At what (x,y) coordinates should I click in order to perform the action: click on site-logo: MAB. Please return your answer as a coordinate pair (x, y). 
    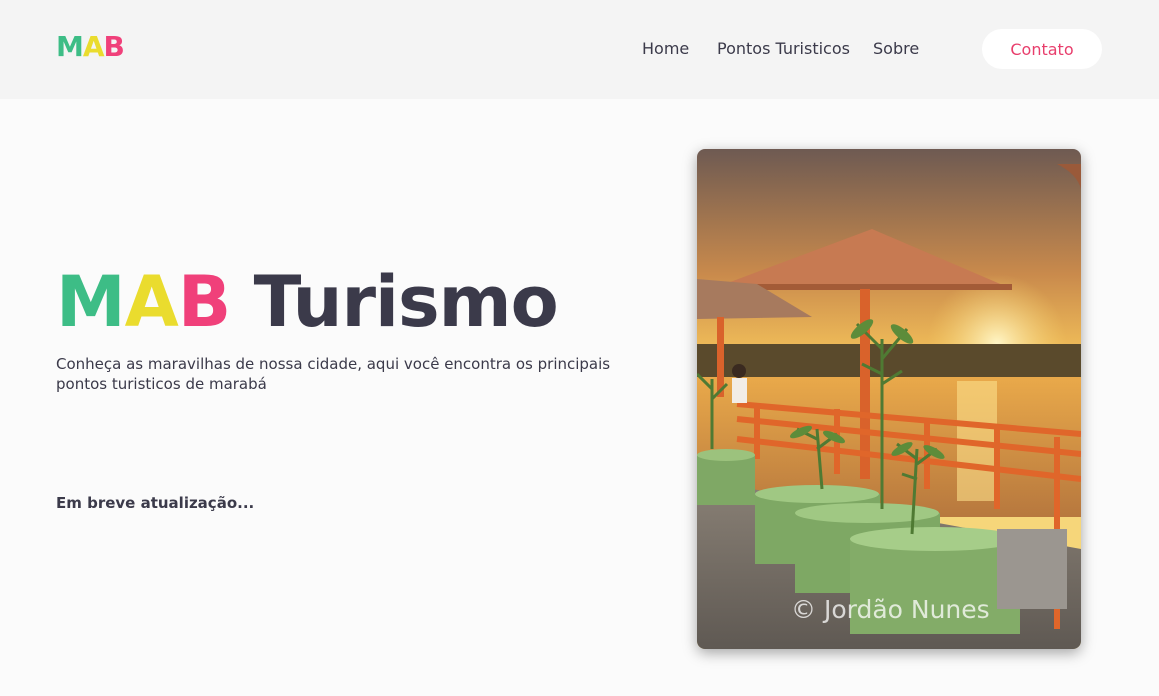
    Looking at the image, I should click on (90, 47).